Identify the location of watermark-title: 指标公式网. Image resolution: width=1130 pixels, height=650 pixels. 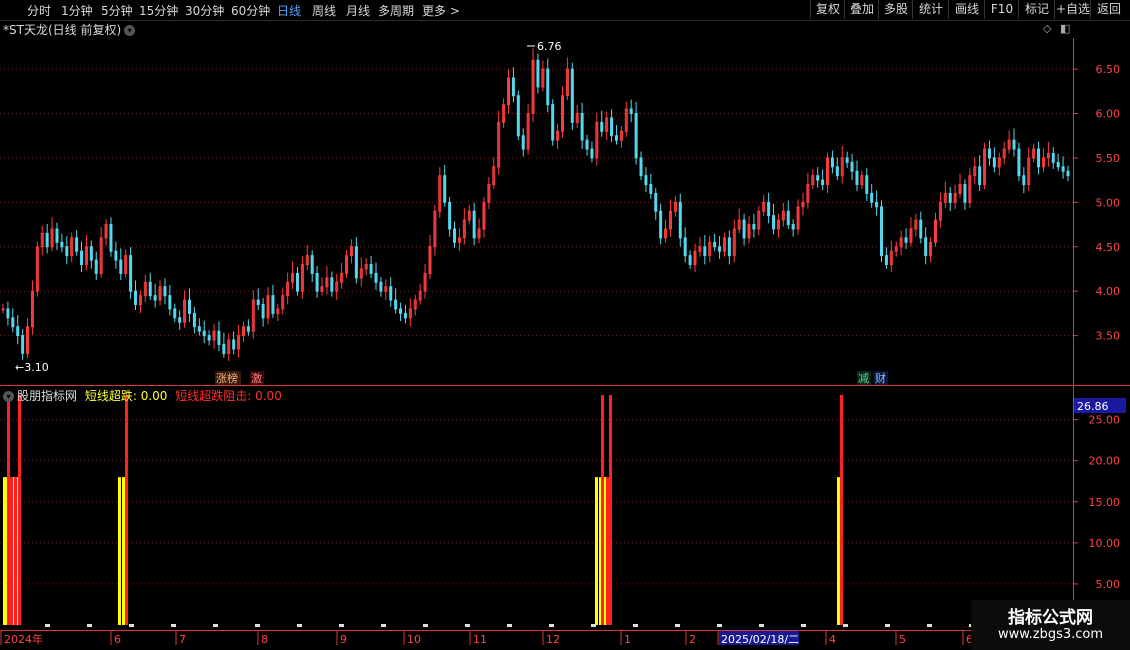
(1050, 618).